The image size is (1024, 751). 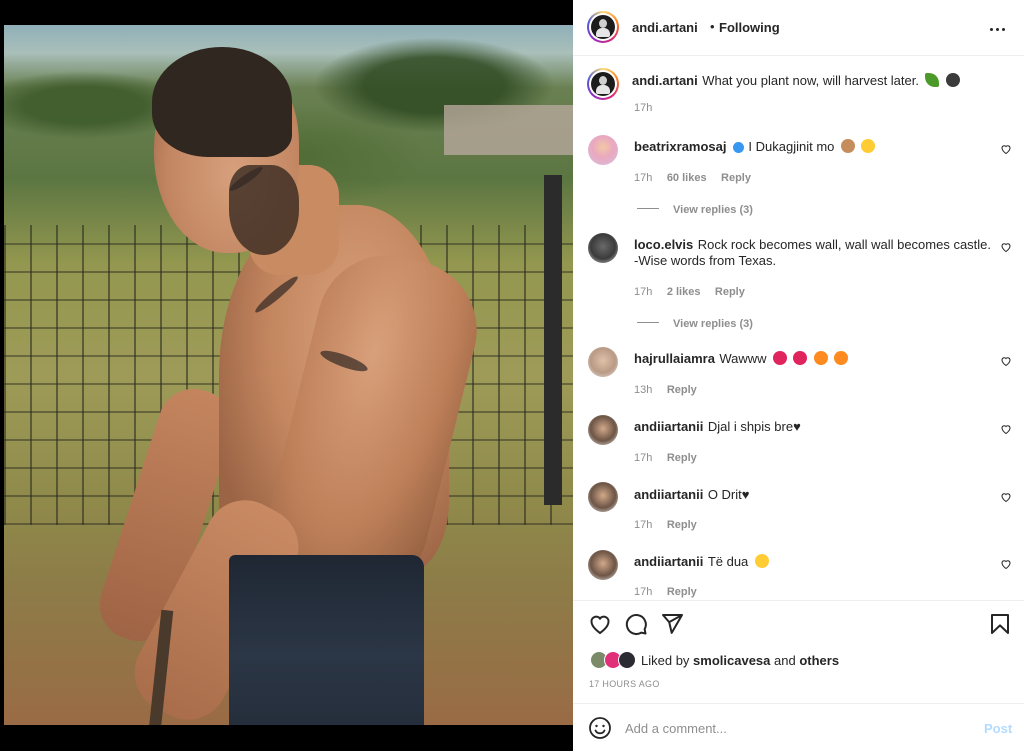 What do you see at coordinates (643, 390) in the screenshot?
I see `comment-time: 13h` at bounding box center [643, 390].